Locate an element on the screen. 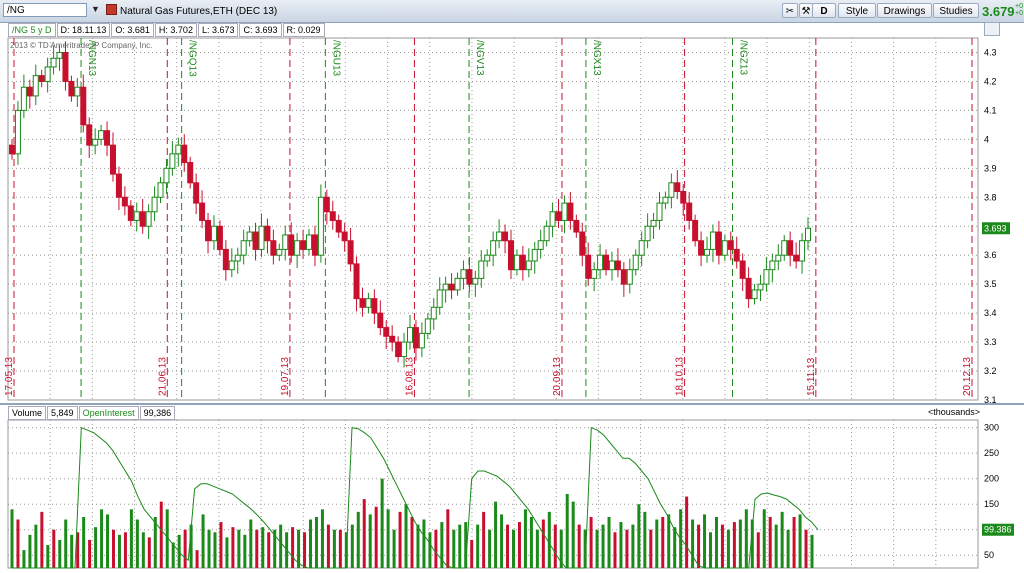 The width and height of the screenshot is (1024, 573). contract-label: /NGV13 is located at coordinates (479, 58).